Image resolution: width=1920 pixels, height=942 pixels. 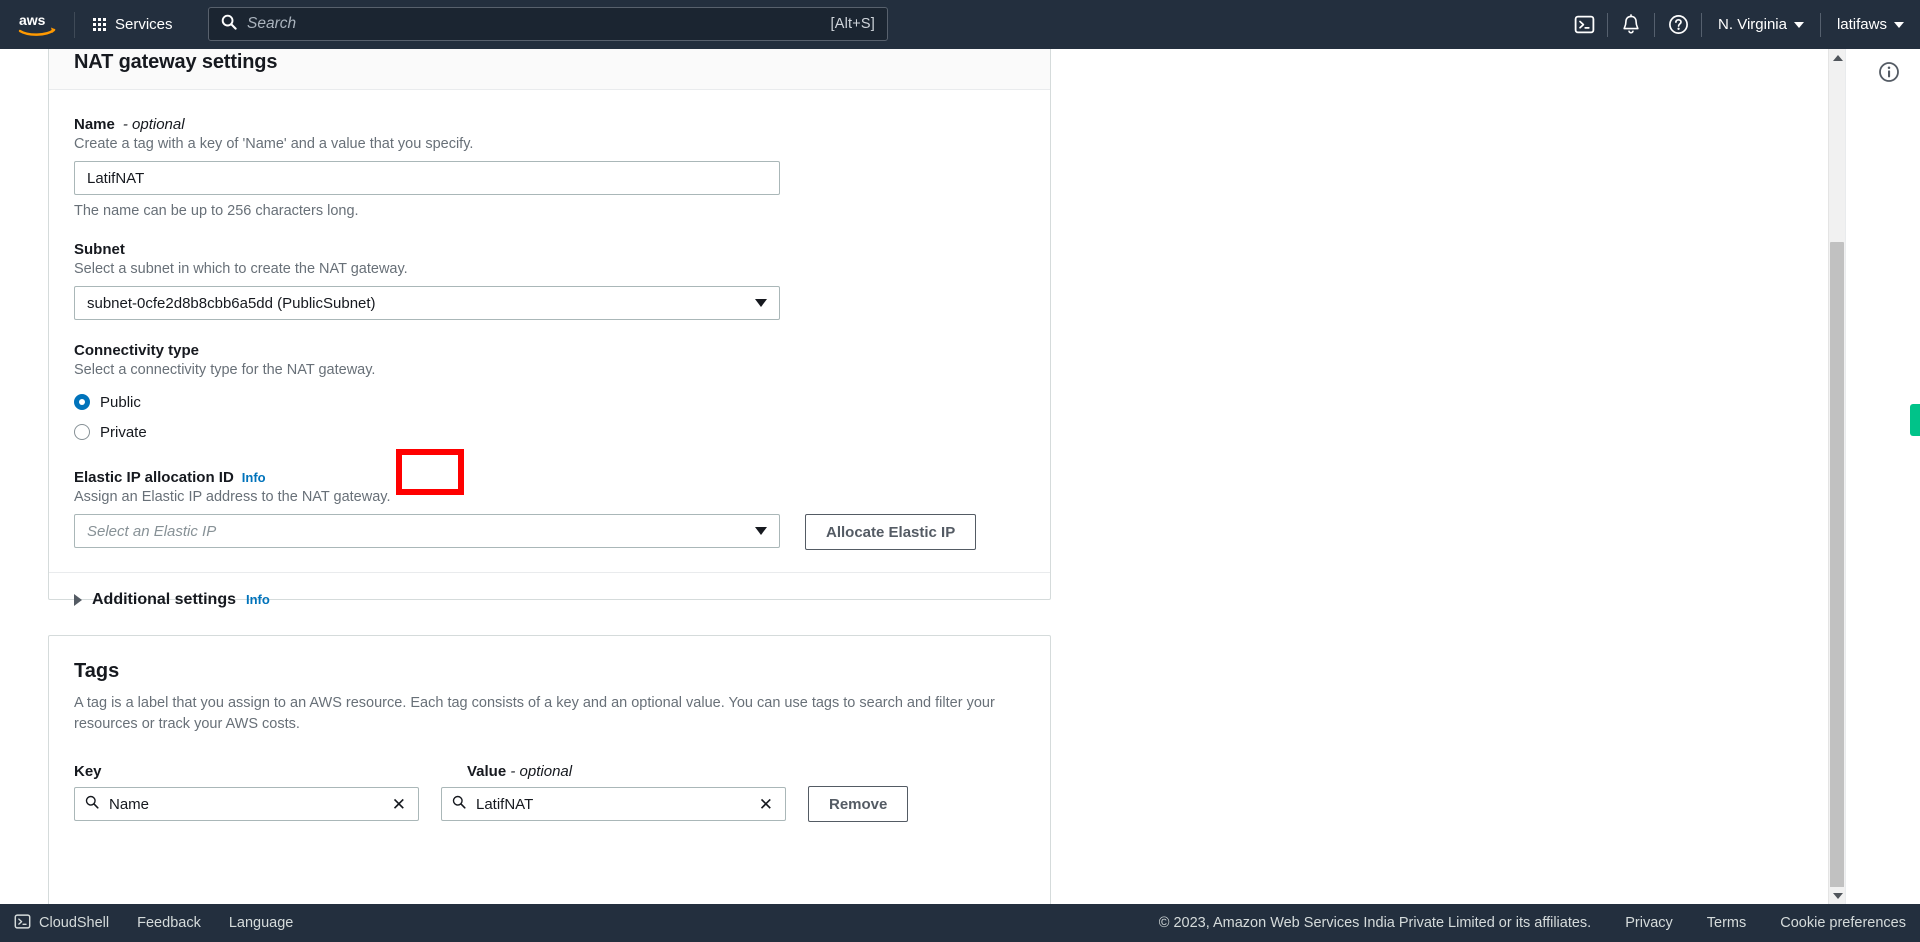 I want to click on search-shortcut-hint: [Alt+S], so click(x=852, y=24).